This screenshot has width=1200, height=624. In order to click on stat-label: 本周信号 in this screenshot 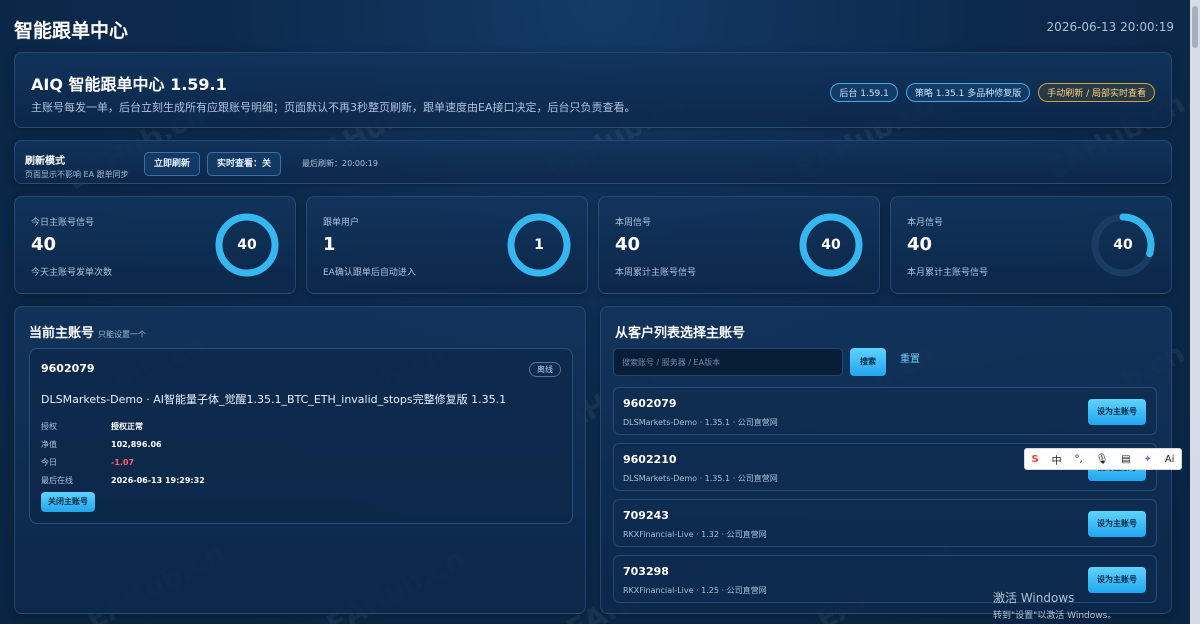, I will do `click(633, 223)`.